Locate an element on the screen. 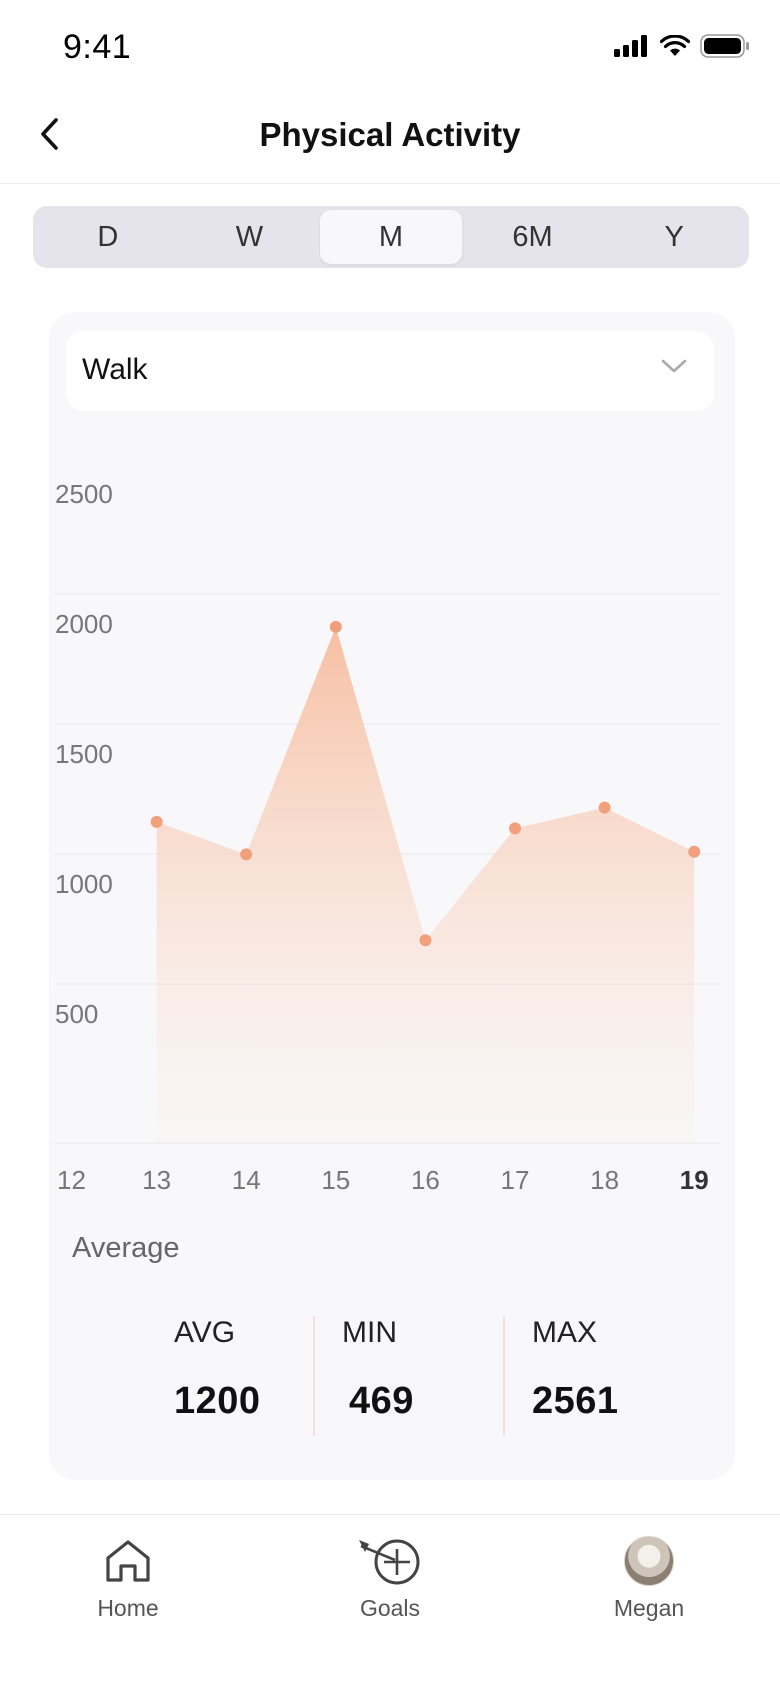 The height and width of the screenshot is (1689, 780). stat-avg-label: AVG is located at coordinates (205, 1332).